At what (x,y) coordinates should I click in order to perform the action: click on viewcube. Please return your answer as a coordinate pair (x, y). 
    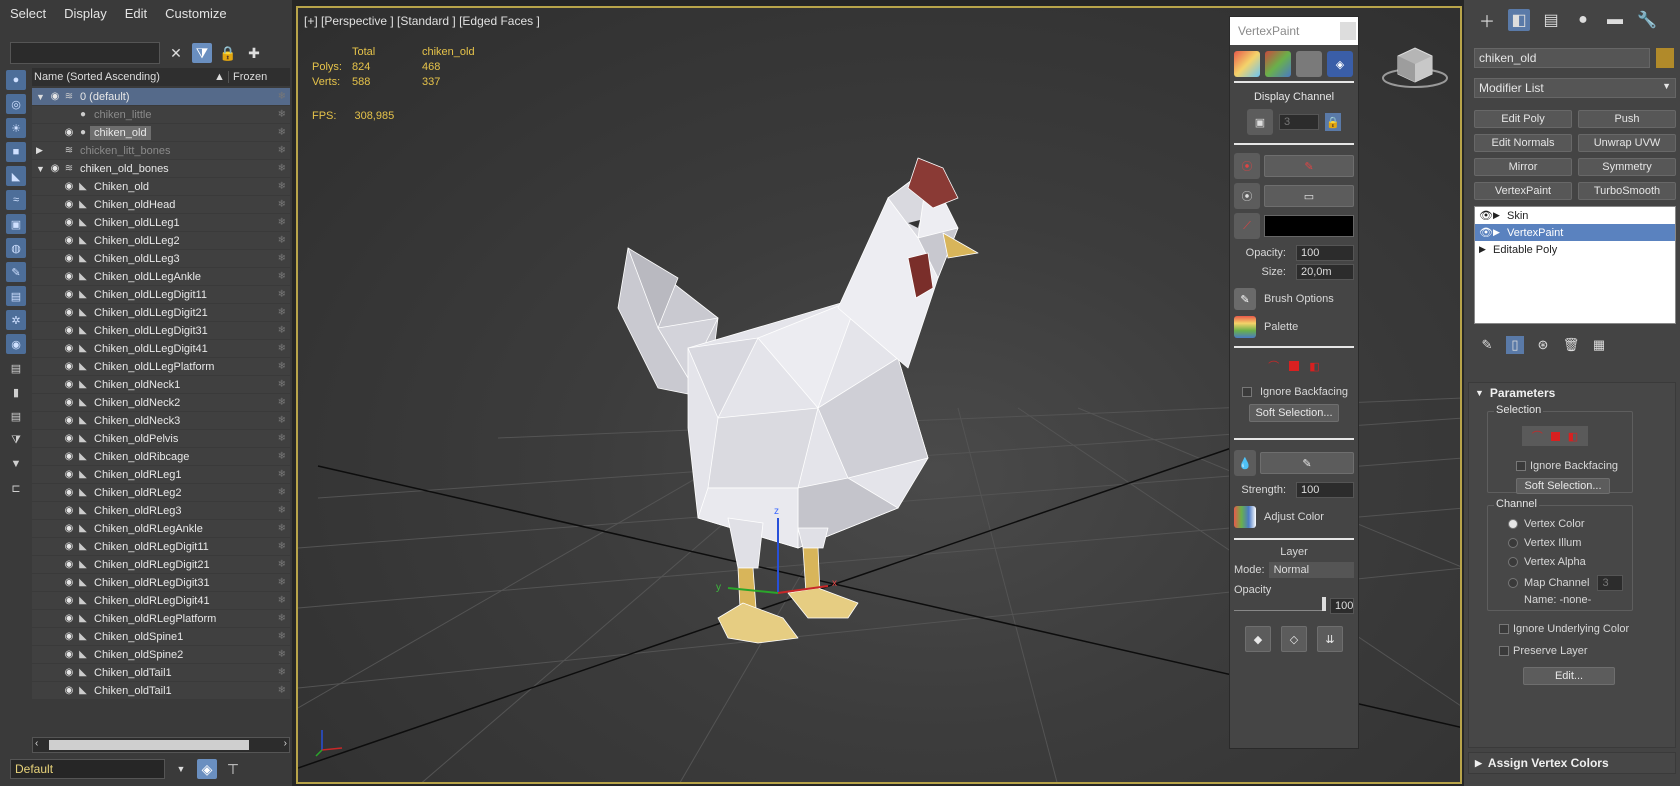
    Looking at the image, I should click on (1415, 69).